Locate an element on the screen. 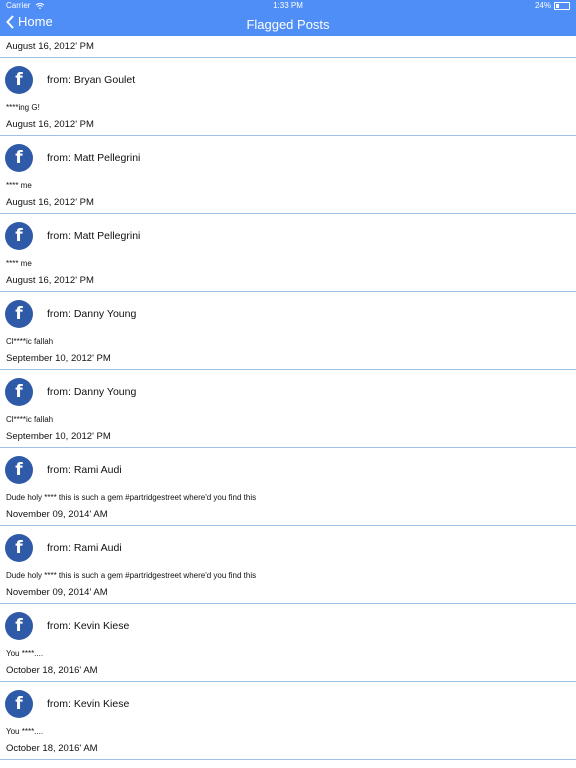 This screenshot has height=768, width=576. status-bar: Carrier 1:33 PM 24% is located at coordinates (288, 6).